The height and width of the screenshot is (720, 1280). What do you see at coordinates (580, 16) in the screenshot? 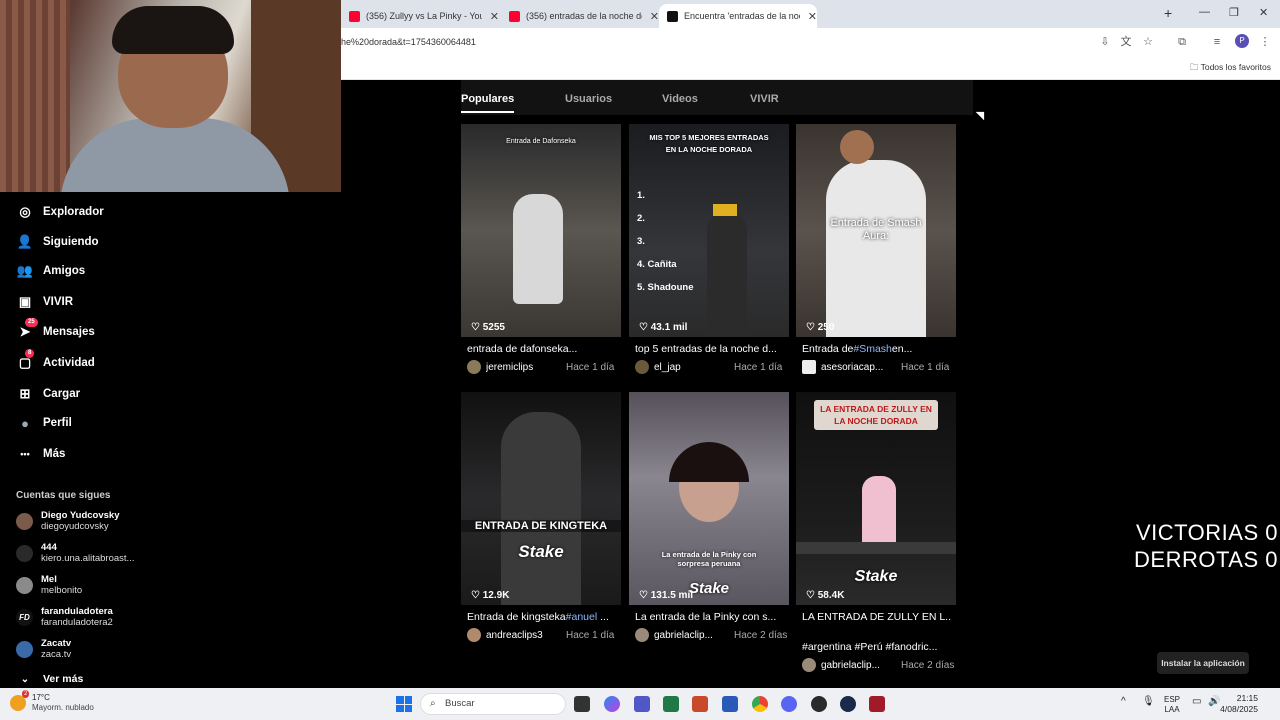
I see `browser-tab-2: (356) entradas de la noche dora ✕` at bounding box center [580, 16].